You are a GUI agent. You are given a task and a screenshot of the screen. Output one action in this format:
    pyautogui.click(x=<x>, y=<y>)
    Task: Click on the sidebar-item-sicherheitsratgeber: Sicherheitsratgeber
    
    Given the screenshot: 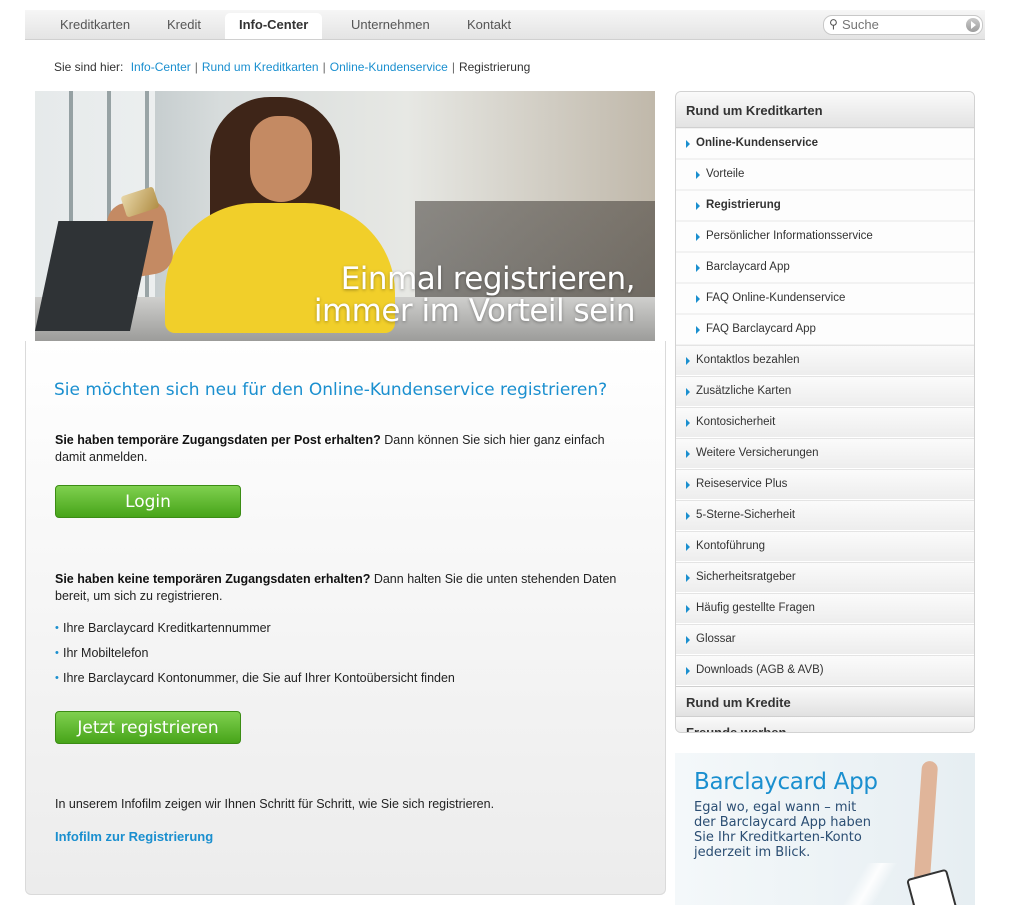 What is the action you would take?
    pyautogui.click(x=825, y=577)
    